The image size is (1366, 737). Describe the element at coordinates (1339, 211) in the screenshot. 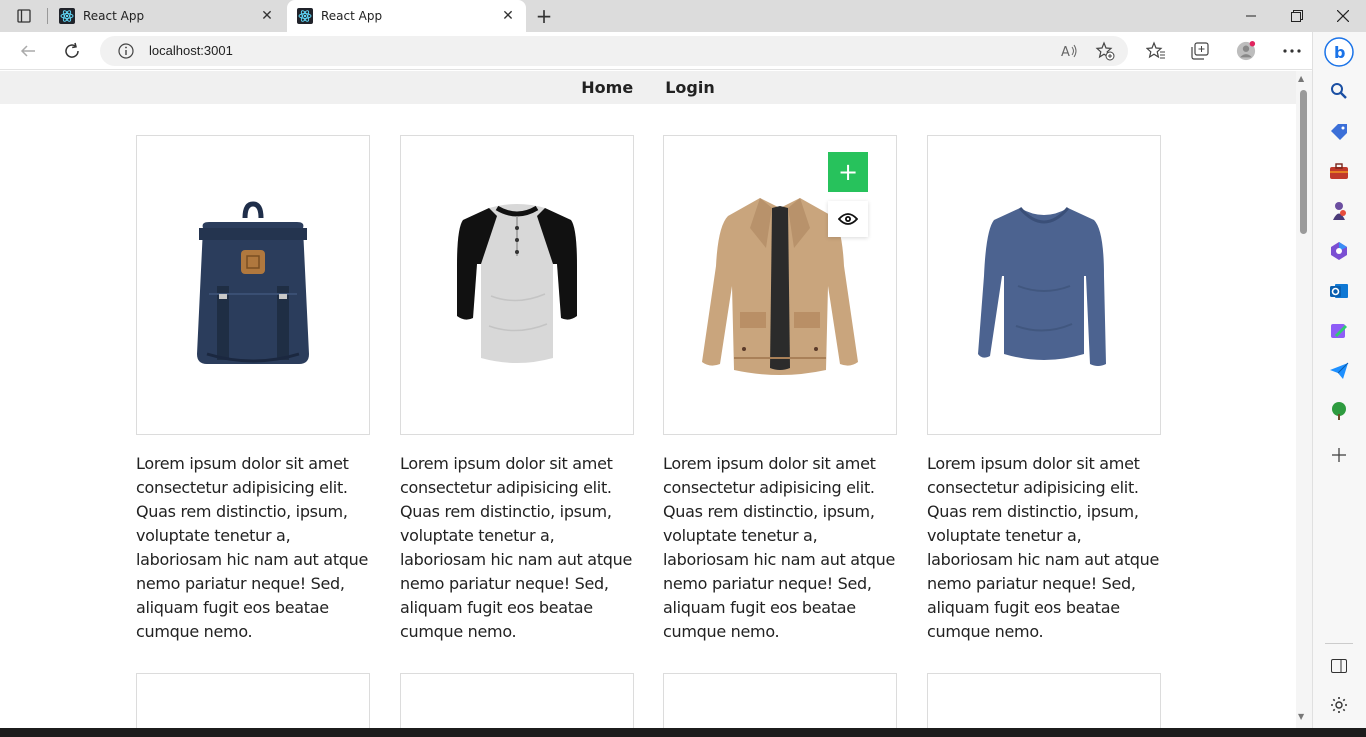

I see `games-icon` at that location.